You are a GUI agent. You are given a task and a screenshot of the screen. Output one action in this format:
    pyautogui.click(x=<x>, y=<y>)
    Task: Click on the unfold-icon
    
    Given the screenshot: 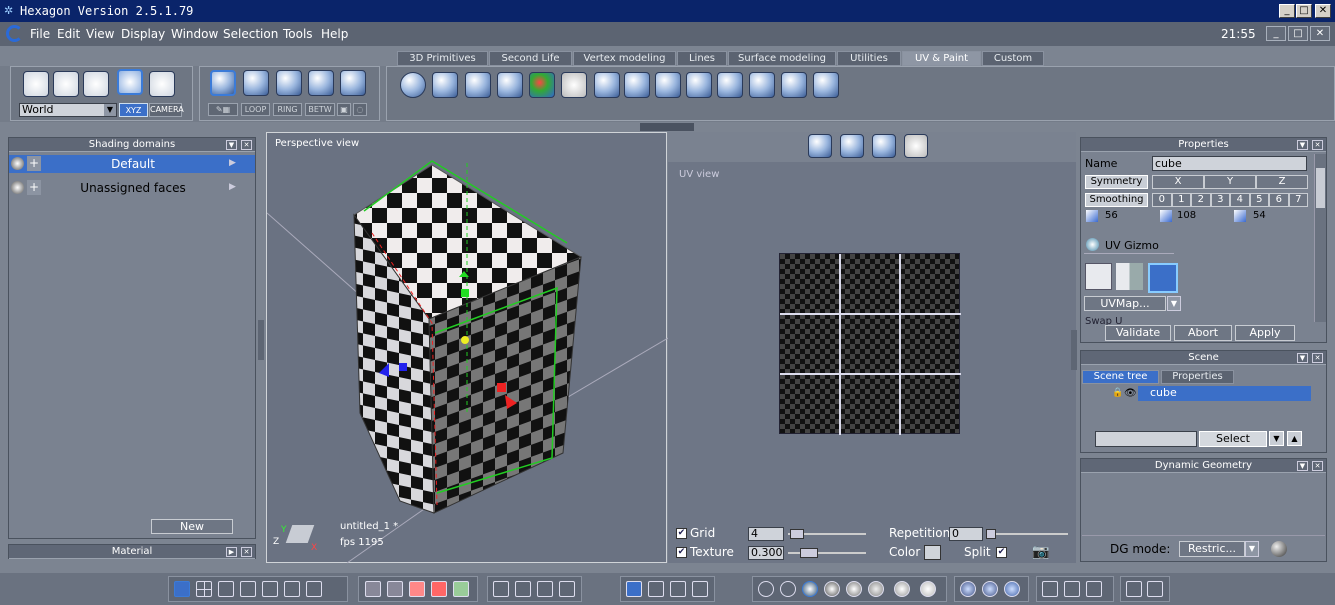 What is the action you would take?
    pyautogui.click(x=607, y=85)
    